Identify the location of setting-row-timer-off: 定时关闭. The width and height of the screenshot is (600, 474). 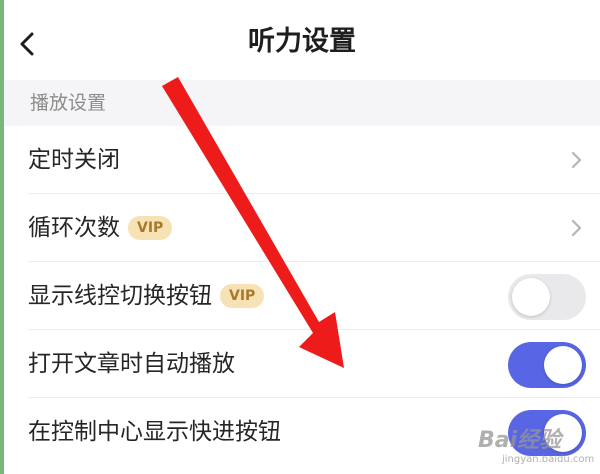
(302, 160).